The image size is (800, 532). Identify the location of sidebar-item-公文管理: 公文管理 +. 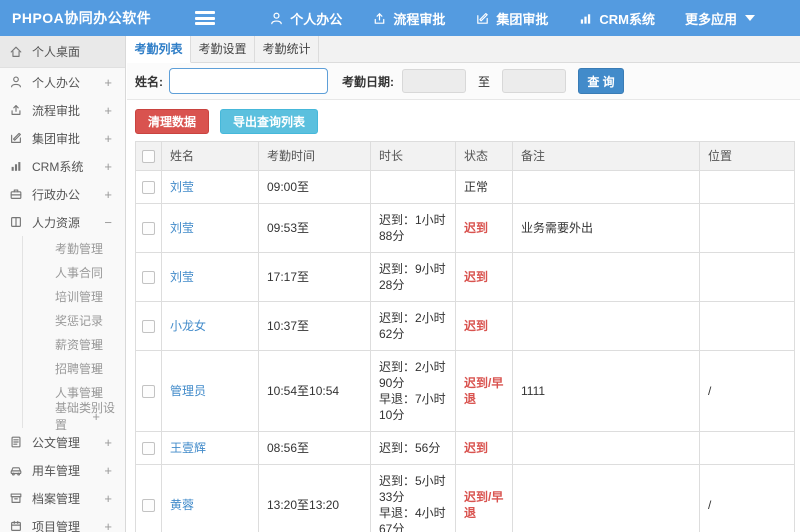
(62, 442).